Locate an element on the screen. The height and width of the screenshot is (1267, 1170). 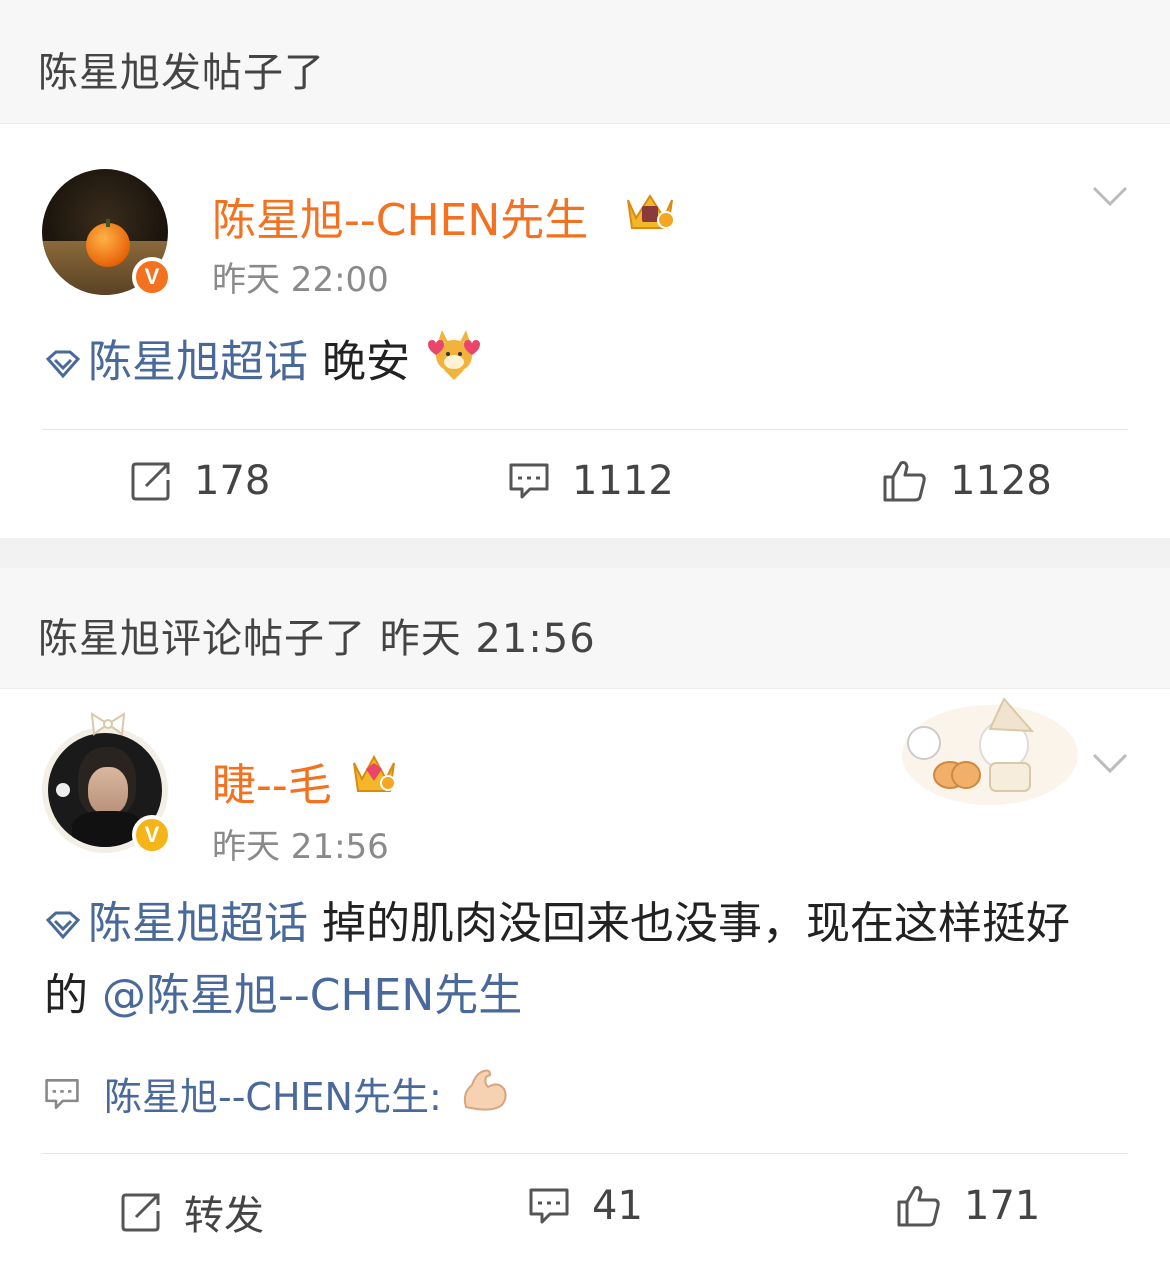
like-button: 171 is located at coordinates (968, 1206).